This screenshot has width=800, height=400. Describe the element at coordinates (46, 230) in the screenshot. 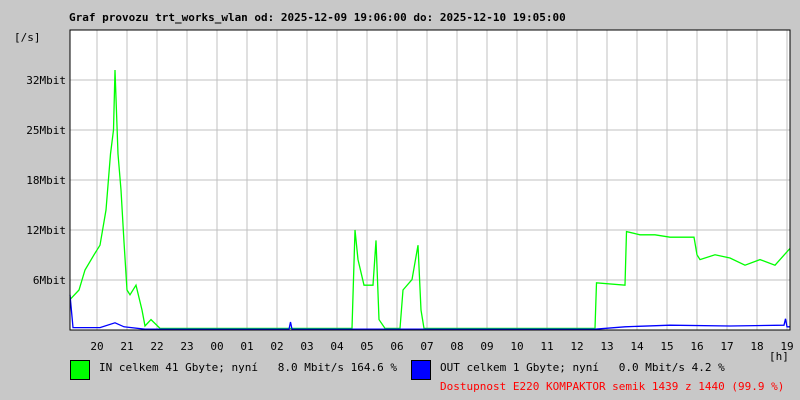

I see `y-tick-label: 12Mbit` at that location.